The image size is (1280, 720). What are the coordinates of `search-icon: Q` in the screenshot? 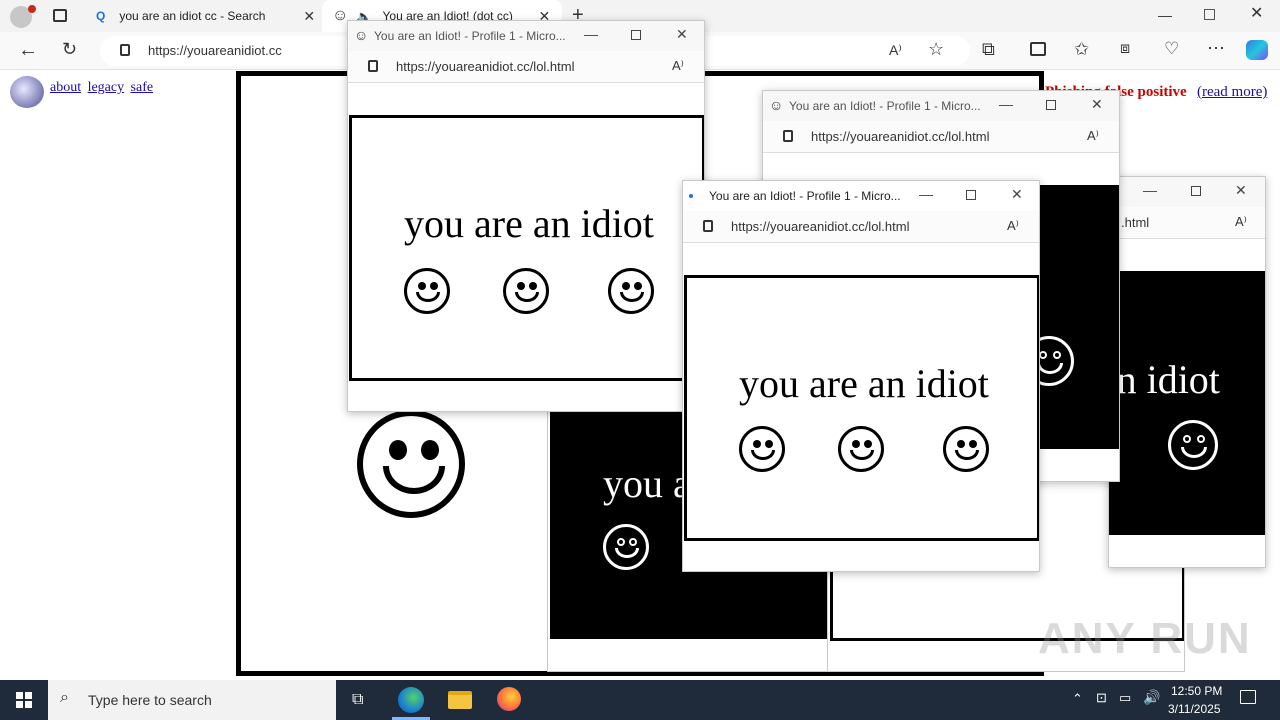 It's located at (101, 16).